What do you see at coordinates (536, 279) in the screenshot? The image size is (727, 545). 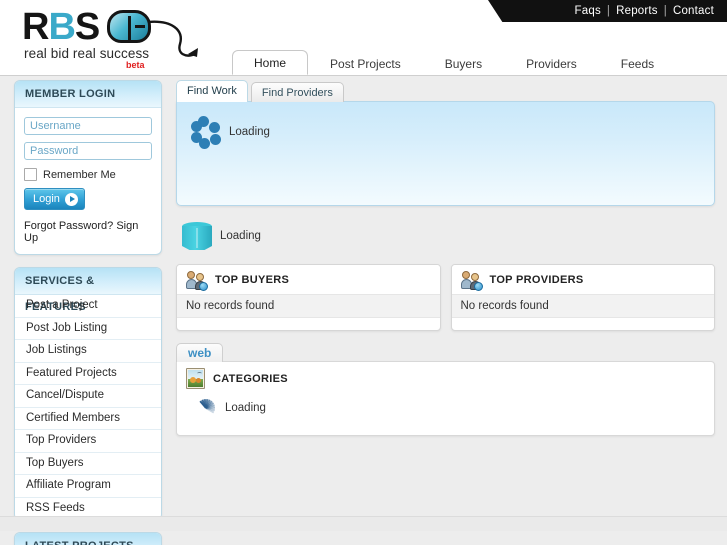 I see `top-providers-title: TOP PROVIDERS` at bounding box center [536, 279].